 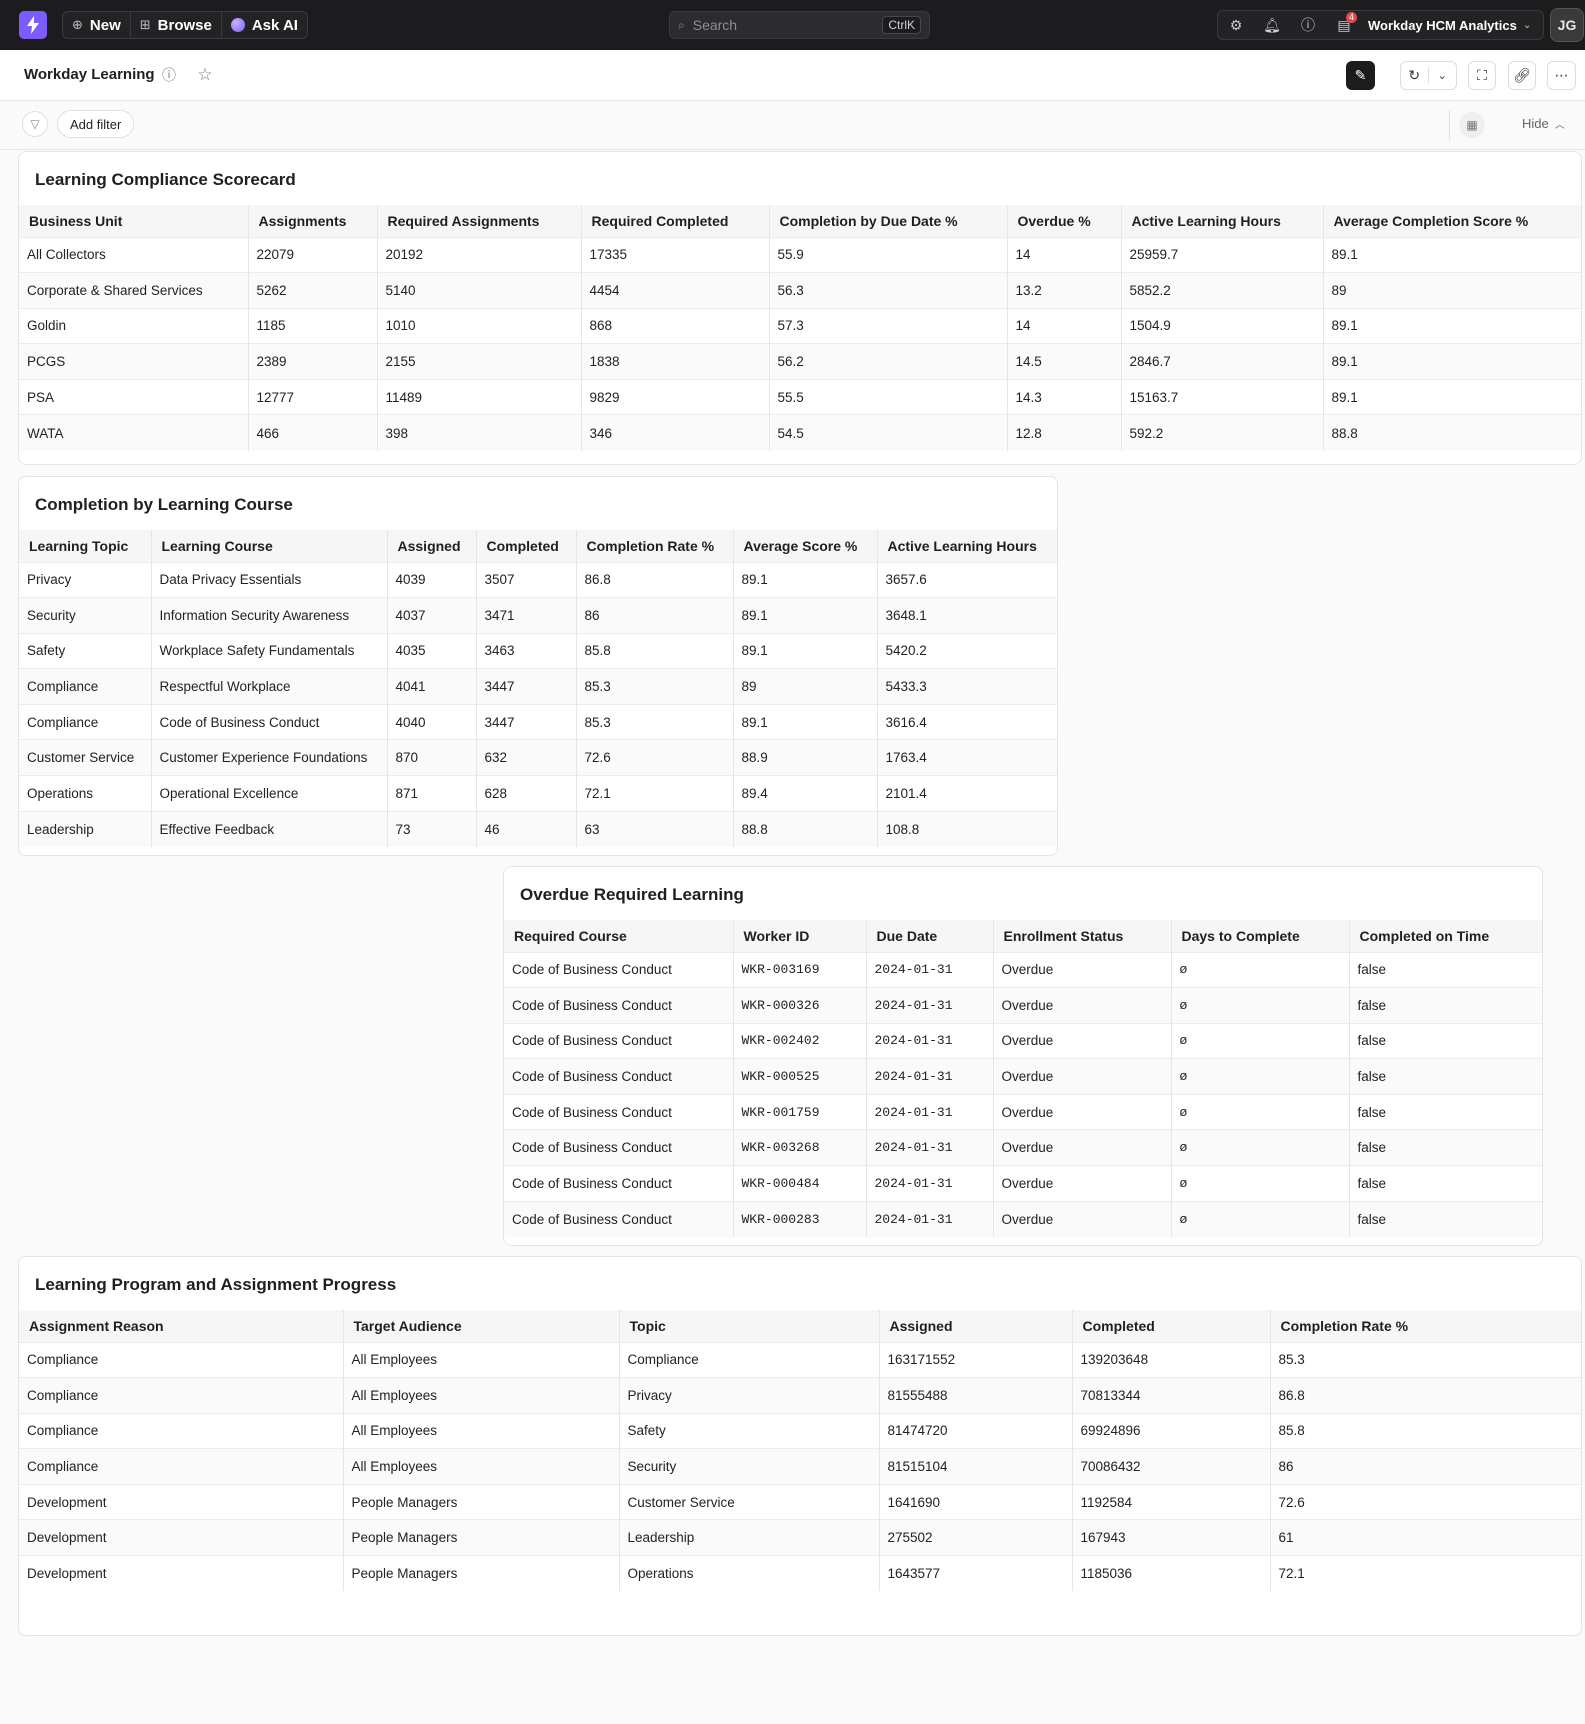 What do you see at coordinates (619, 1076) in the screenshot?
I see `table-cell: Code of Business Conduct` at bounding box center [619, 1076].